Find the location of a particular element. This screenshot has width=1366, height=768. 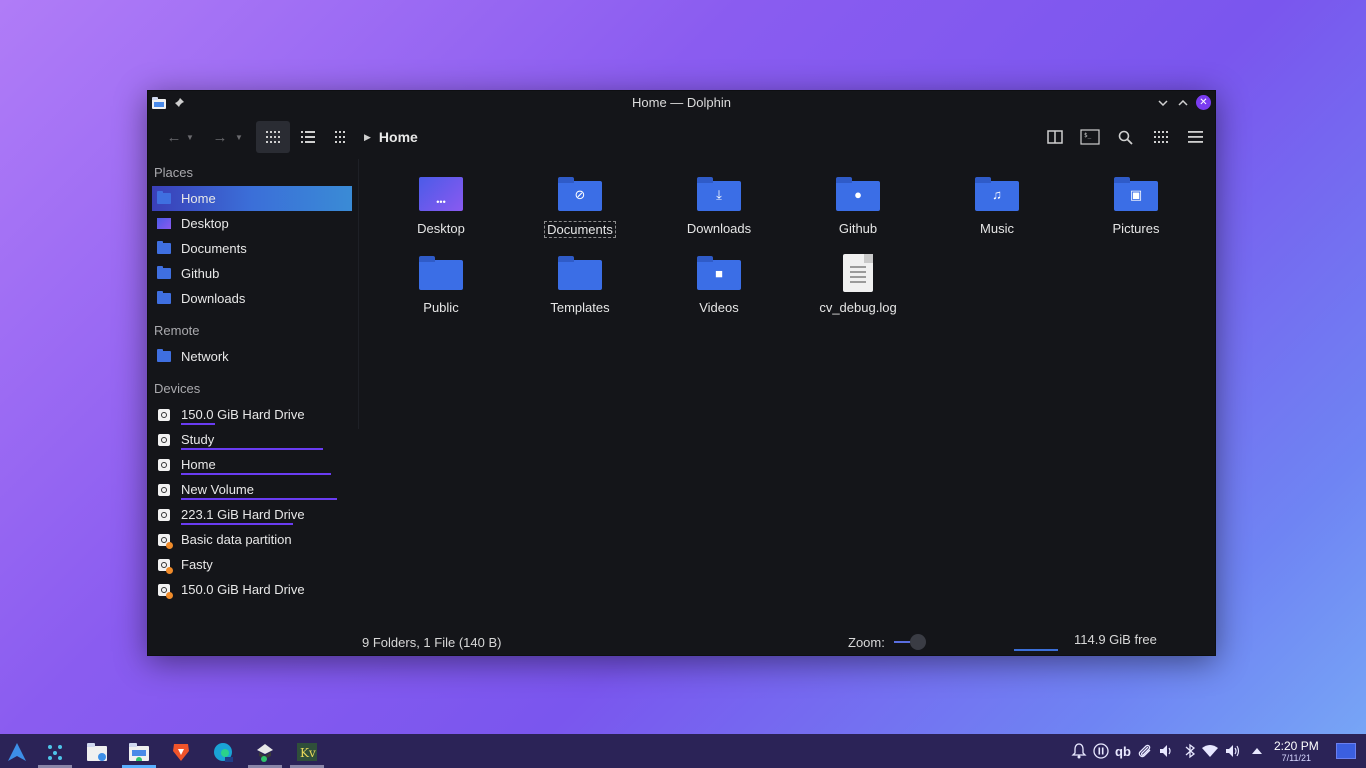

digital-clock: 2:20 PM 7/11/21 is located at coordinates (1296, 751).